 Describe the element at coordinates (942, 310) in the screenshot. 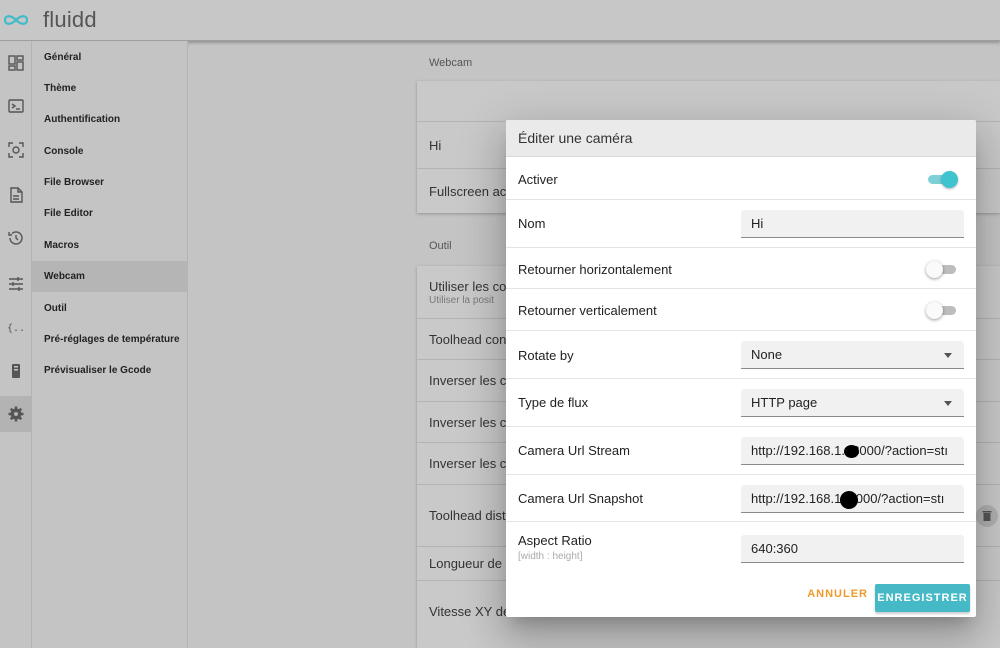

I see `flip-vertical-toggle` at that location.